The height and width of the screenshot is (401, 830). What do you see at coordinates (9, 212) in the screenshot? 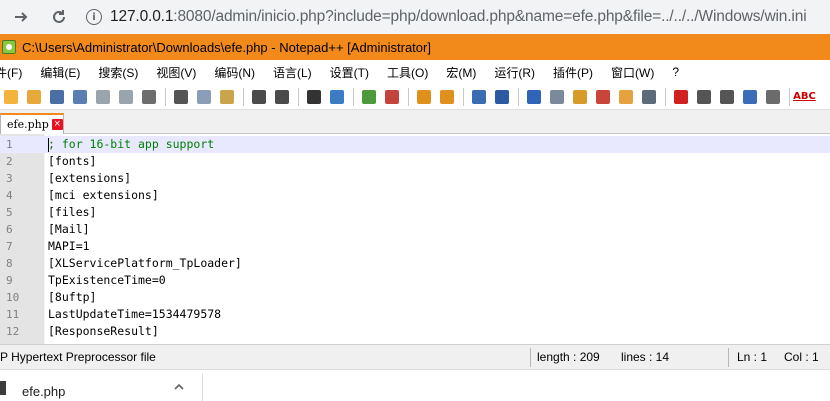
I see `line-number: 5` at bounding box center [9, 212].